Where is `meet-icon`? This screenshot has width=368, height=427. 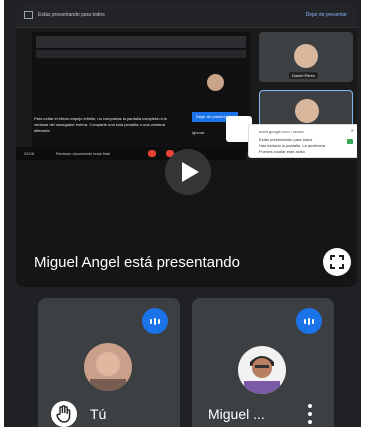 meet-icon is located at coordinates (350, 141).